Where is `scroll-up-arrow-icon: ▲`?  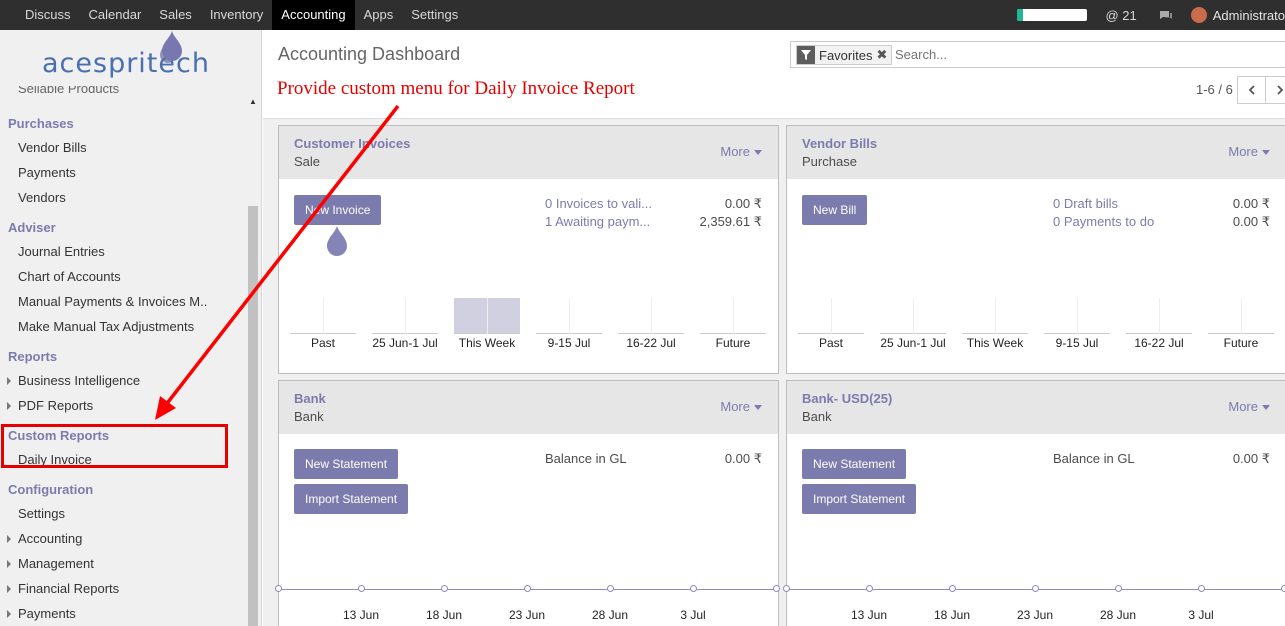
scroll-up-arrow-icon: ▲ is located at coordinates (253, 101).